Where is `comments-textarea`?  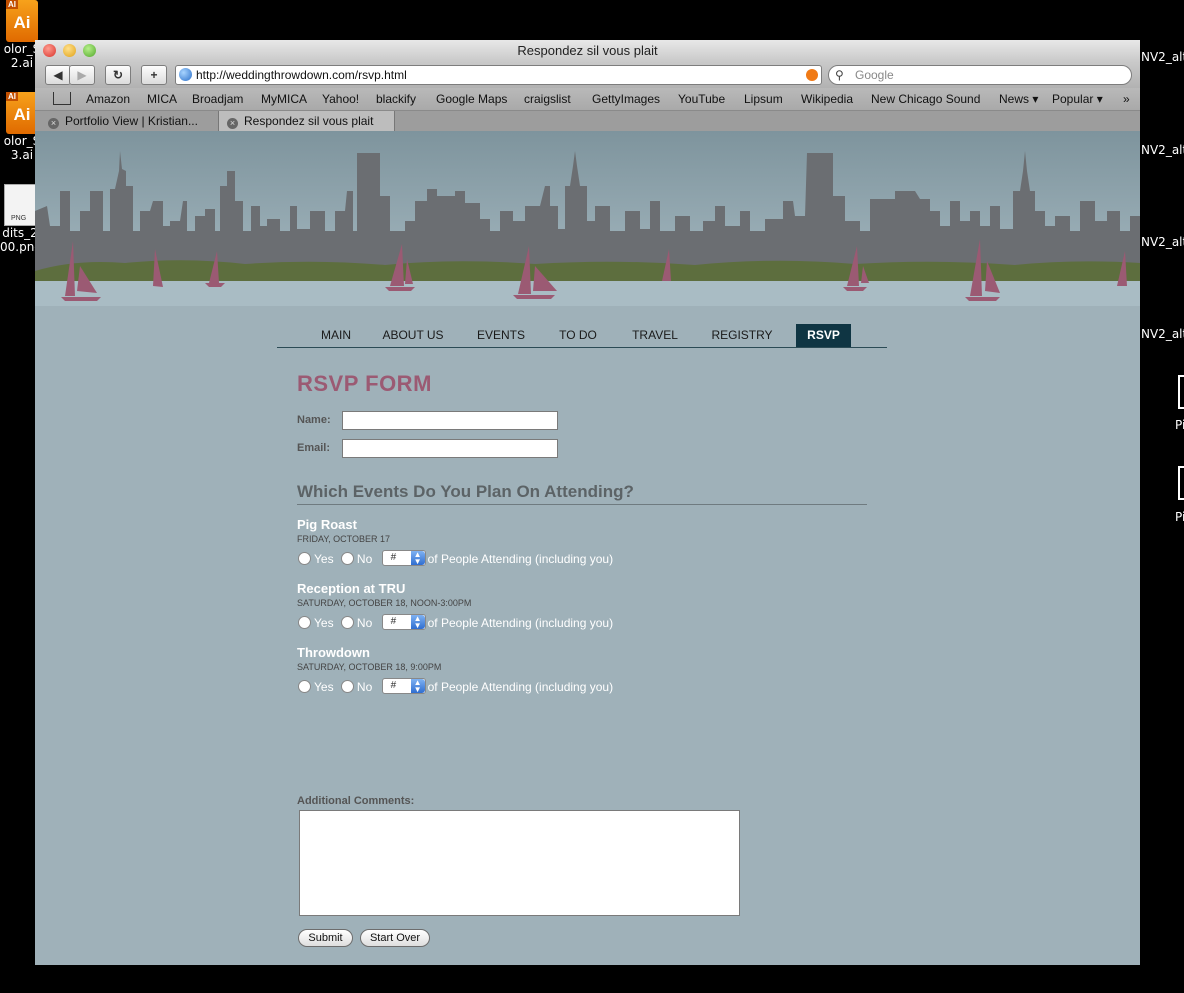 comments-textarea is located at coordinates (519, 863).